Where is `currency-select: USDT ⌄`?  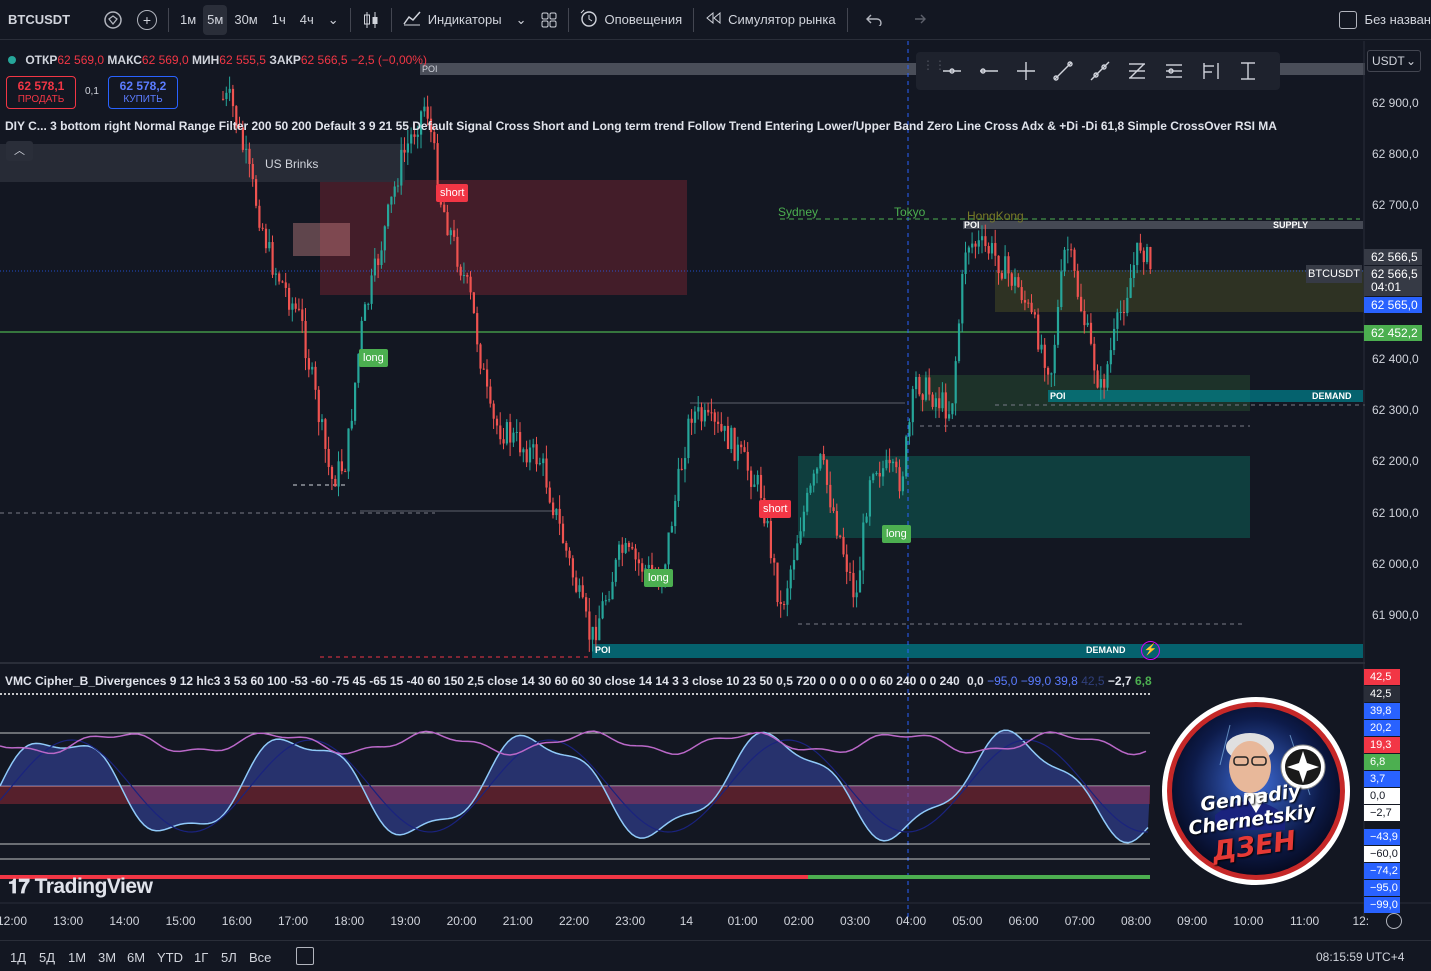 currency-select: USDT ⌄ is located at coordinates (1394, 61).